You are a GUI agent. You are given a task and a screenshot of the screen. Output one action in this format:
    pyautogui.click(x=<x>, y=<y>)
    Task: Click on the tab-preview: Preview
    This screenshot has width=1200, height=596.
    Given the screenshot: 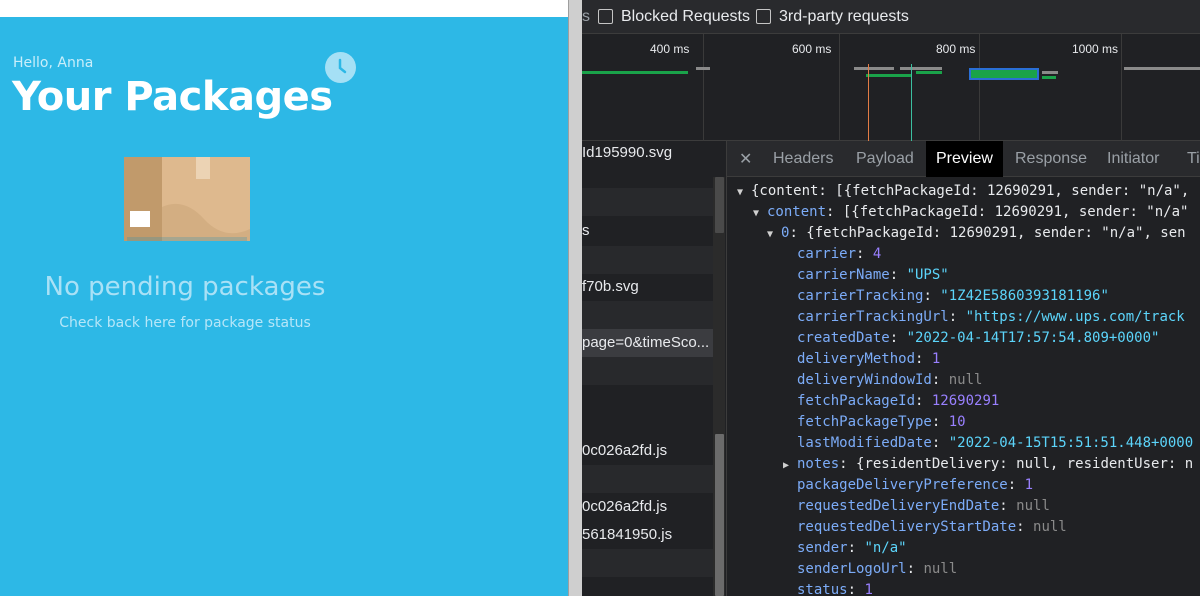 What is the action you would take?
    pyautogui.click(x=964, y=159)
    